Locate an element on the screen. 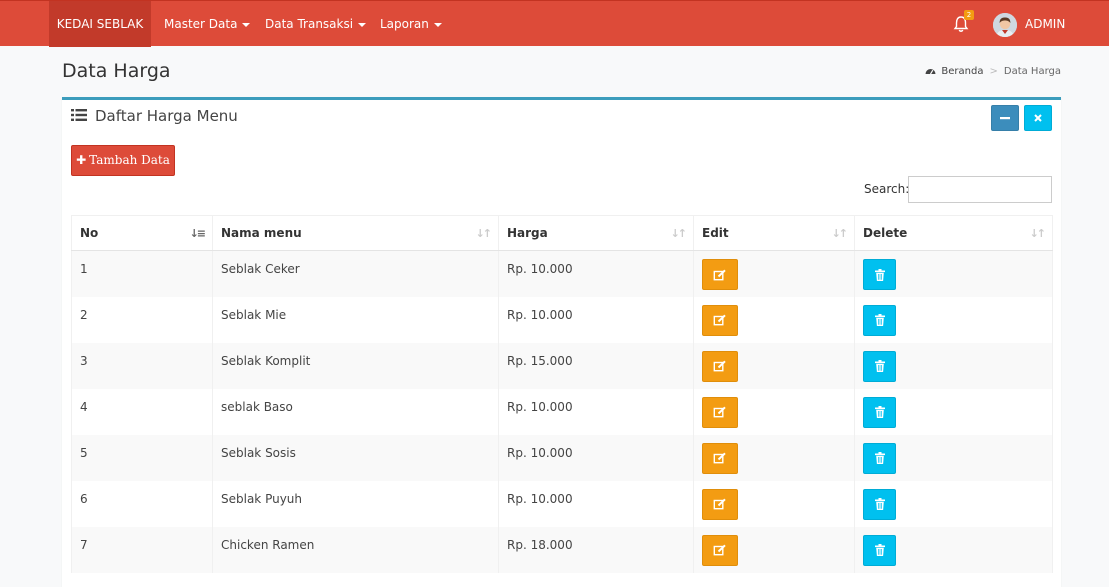  cell-nama-menu: Seblak Mie is located at coordinates (355, 319).